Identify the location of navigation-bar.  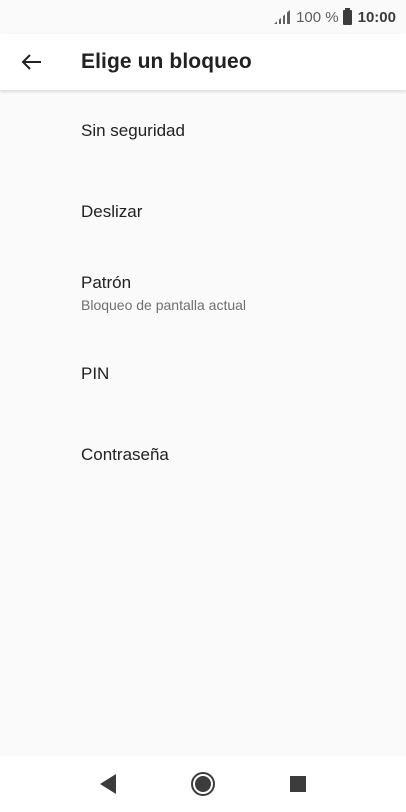
(203, 784).